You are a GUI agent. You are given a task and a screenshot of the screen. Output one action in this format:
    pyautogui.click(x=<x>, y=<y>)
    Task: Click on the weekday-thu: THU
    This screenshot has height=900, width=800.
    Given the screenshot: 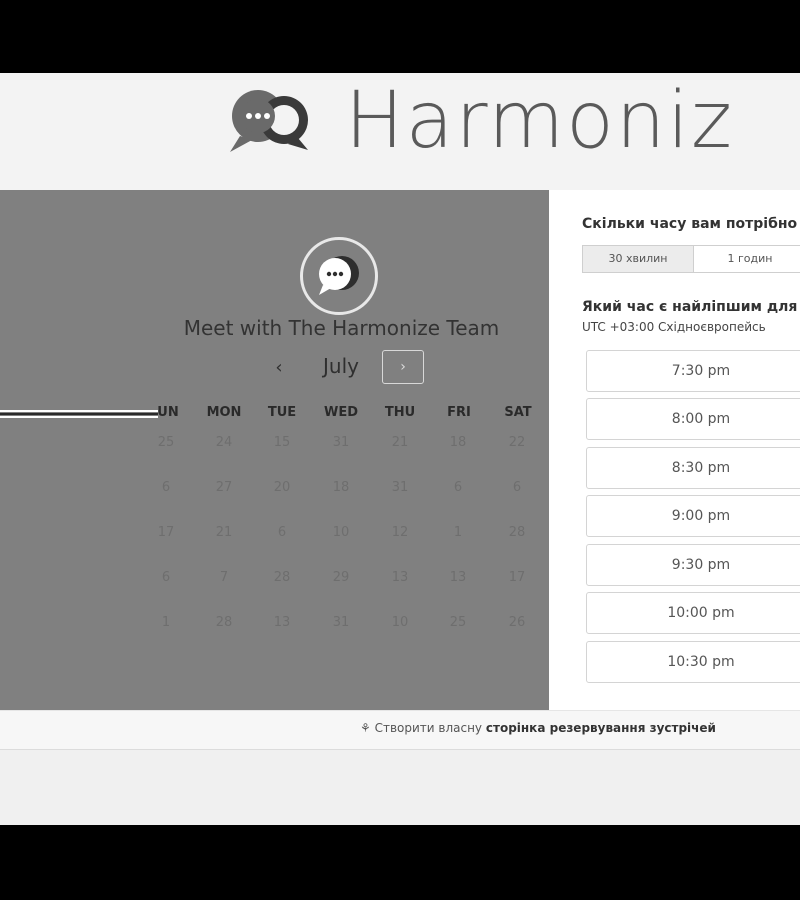 What is the action you would take?
    pyautogui.click(x=400, y=412)
    